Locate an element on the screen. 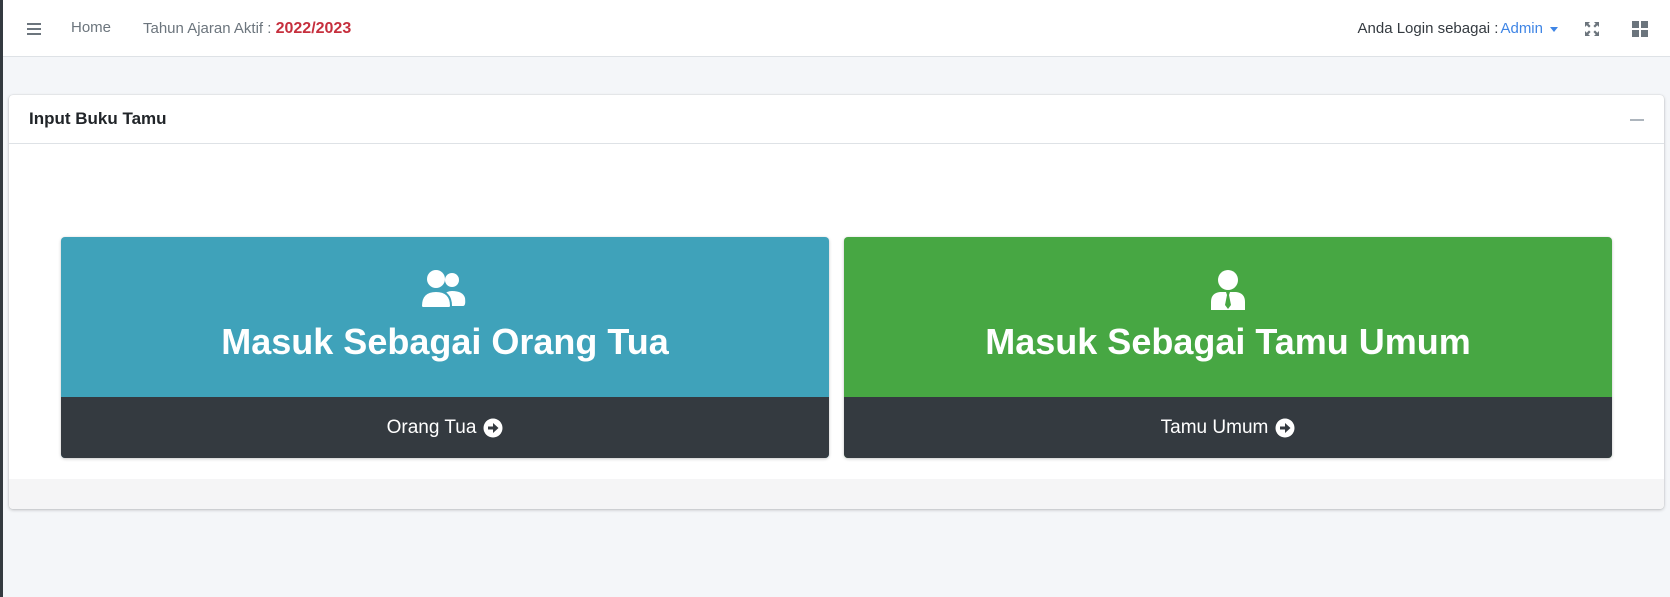 The image size is (1670, 597). sidebar-edge is located at coordinates (1, 298).